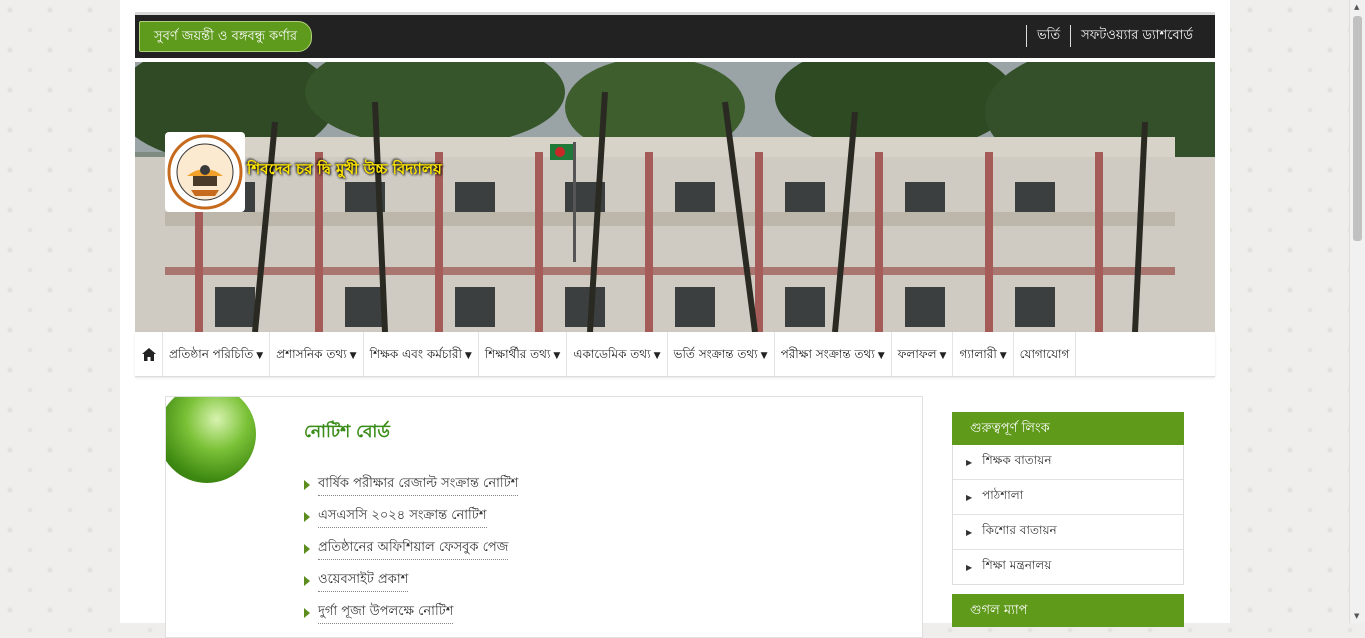  I want to click on list-item: দুর্গা পূজা উপলক্ষে নোটিশ, so click(411, 613).